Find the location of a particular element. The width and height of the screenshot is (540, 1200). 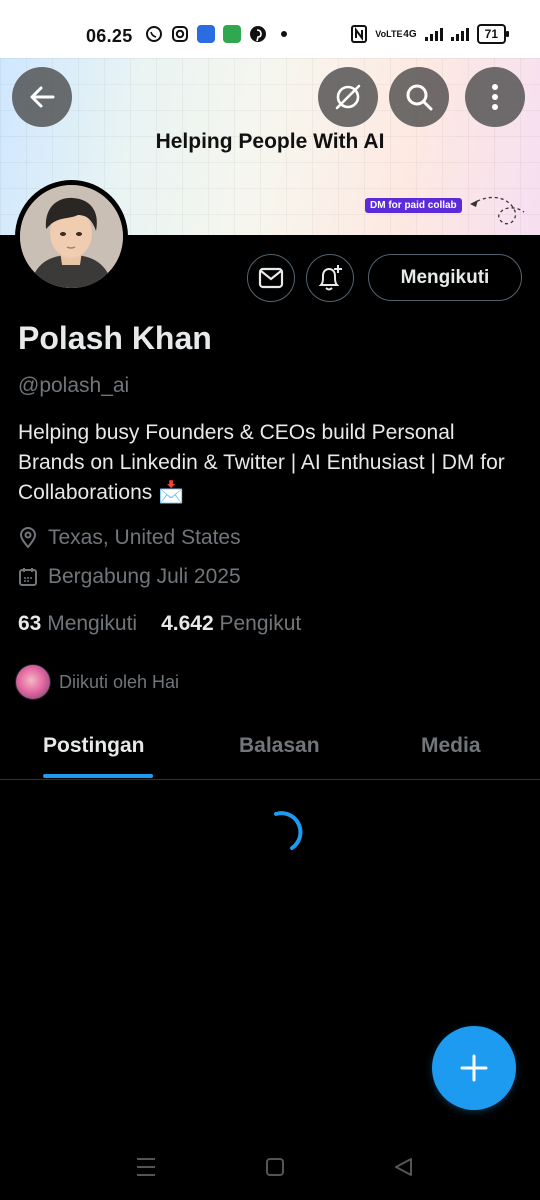

tab-media: Media is located at coordinates (451, 746).